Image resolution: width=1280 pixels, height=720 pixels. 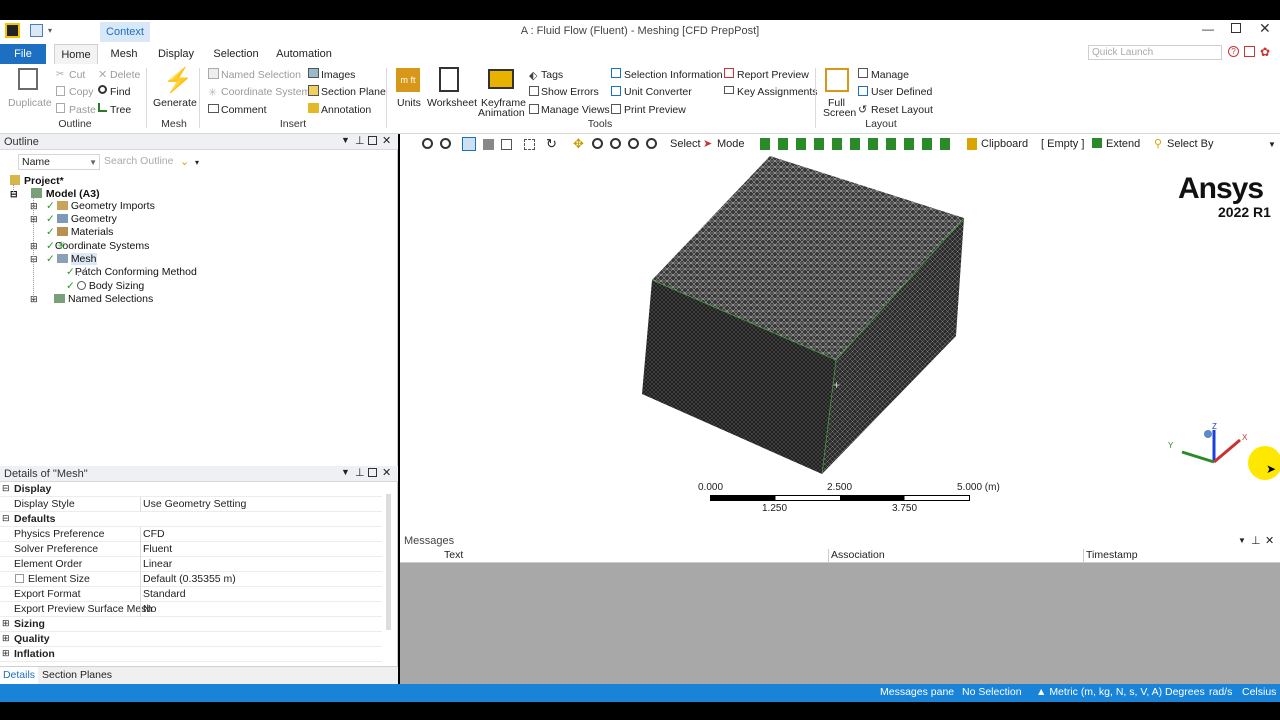 I want to click on report-preview-button: Report Preview, so click(x=773, y=75).